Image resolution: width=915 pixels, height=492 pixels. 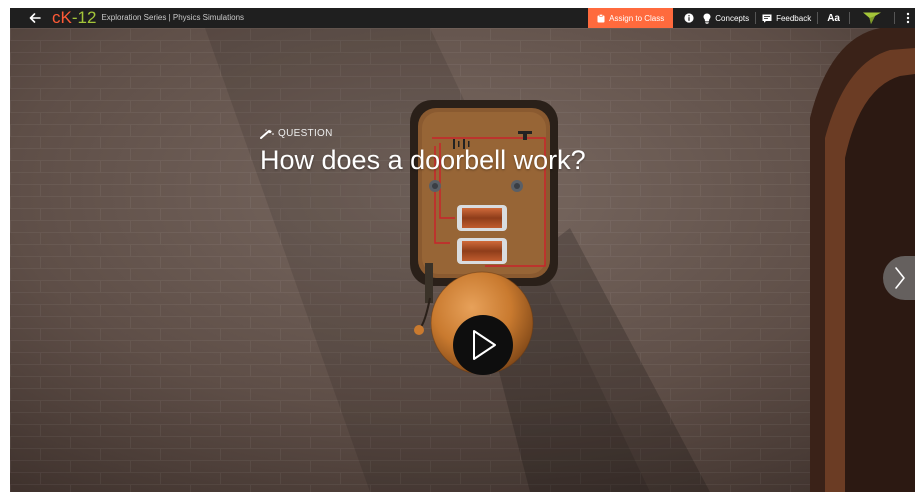 I want to click on lightbulb-icon, so click(x=707, y=18).